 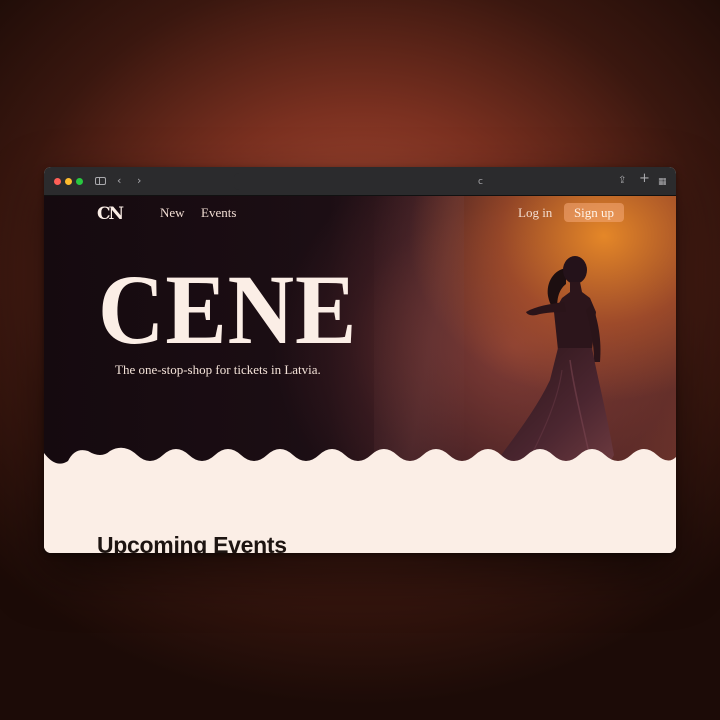 I want to click on signup-button: Sign up, so click(x=594, y=212).